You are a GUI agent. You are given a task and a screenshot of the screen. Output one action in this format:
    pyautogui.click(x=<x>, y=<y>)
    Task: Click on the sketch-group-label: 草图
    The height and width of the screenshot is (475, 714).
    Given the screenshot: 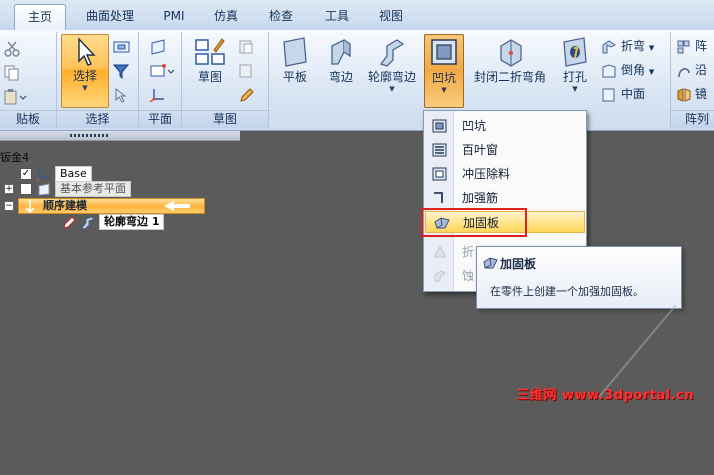 What is the action you would take?
    pyautogui.click(x=225, y=119)
    